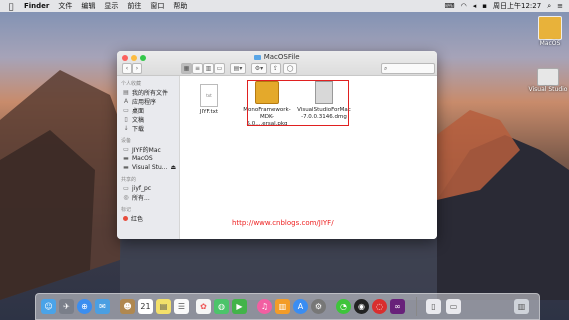 The image size is (569, 320). I want to click on list-view-button: ≡, so click(197, 68).